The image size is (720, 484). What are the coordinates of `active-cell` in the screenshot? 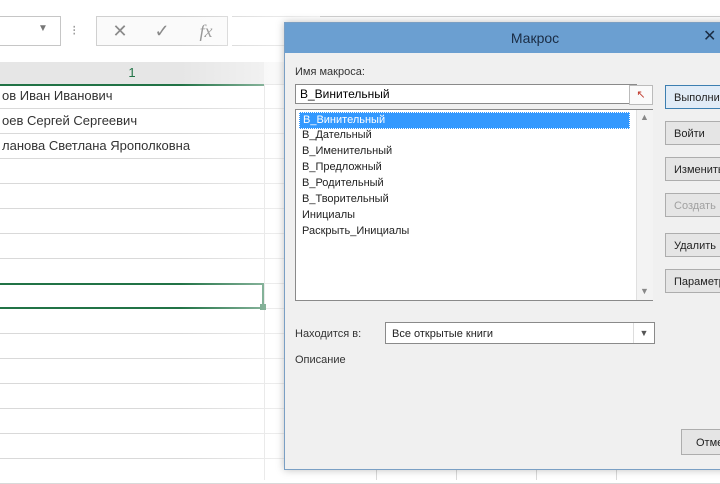 It's located at (132, 296).